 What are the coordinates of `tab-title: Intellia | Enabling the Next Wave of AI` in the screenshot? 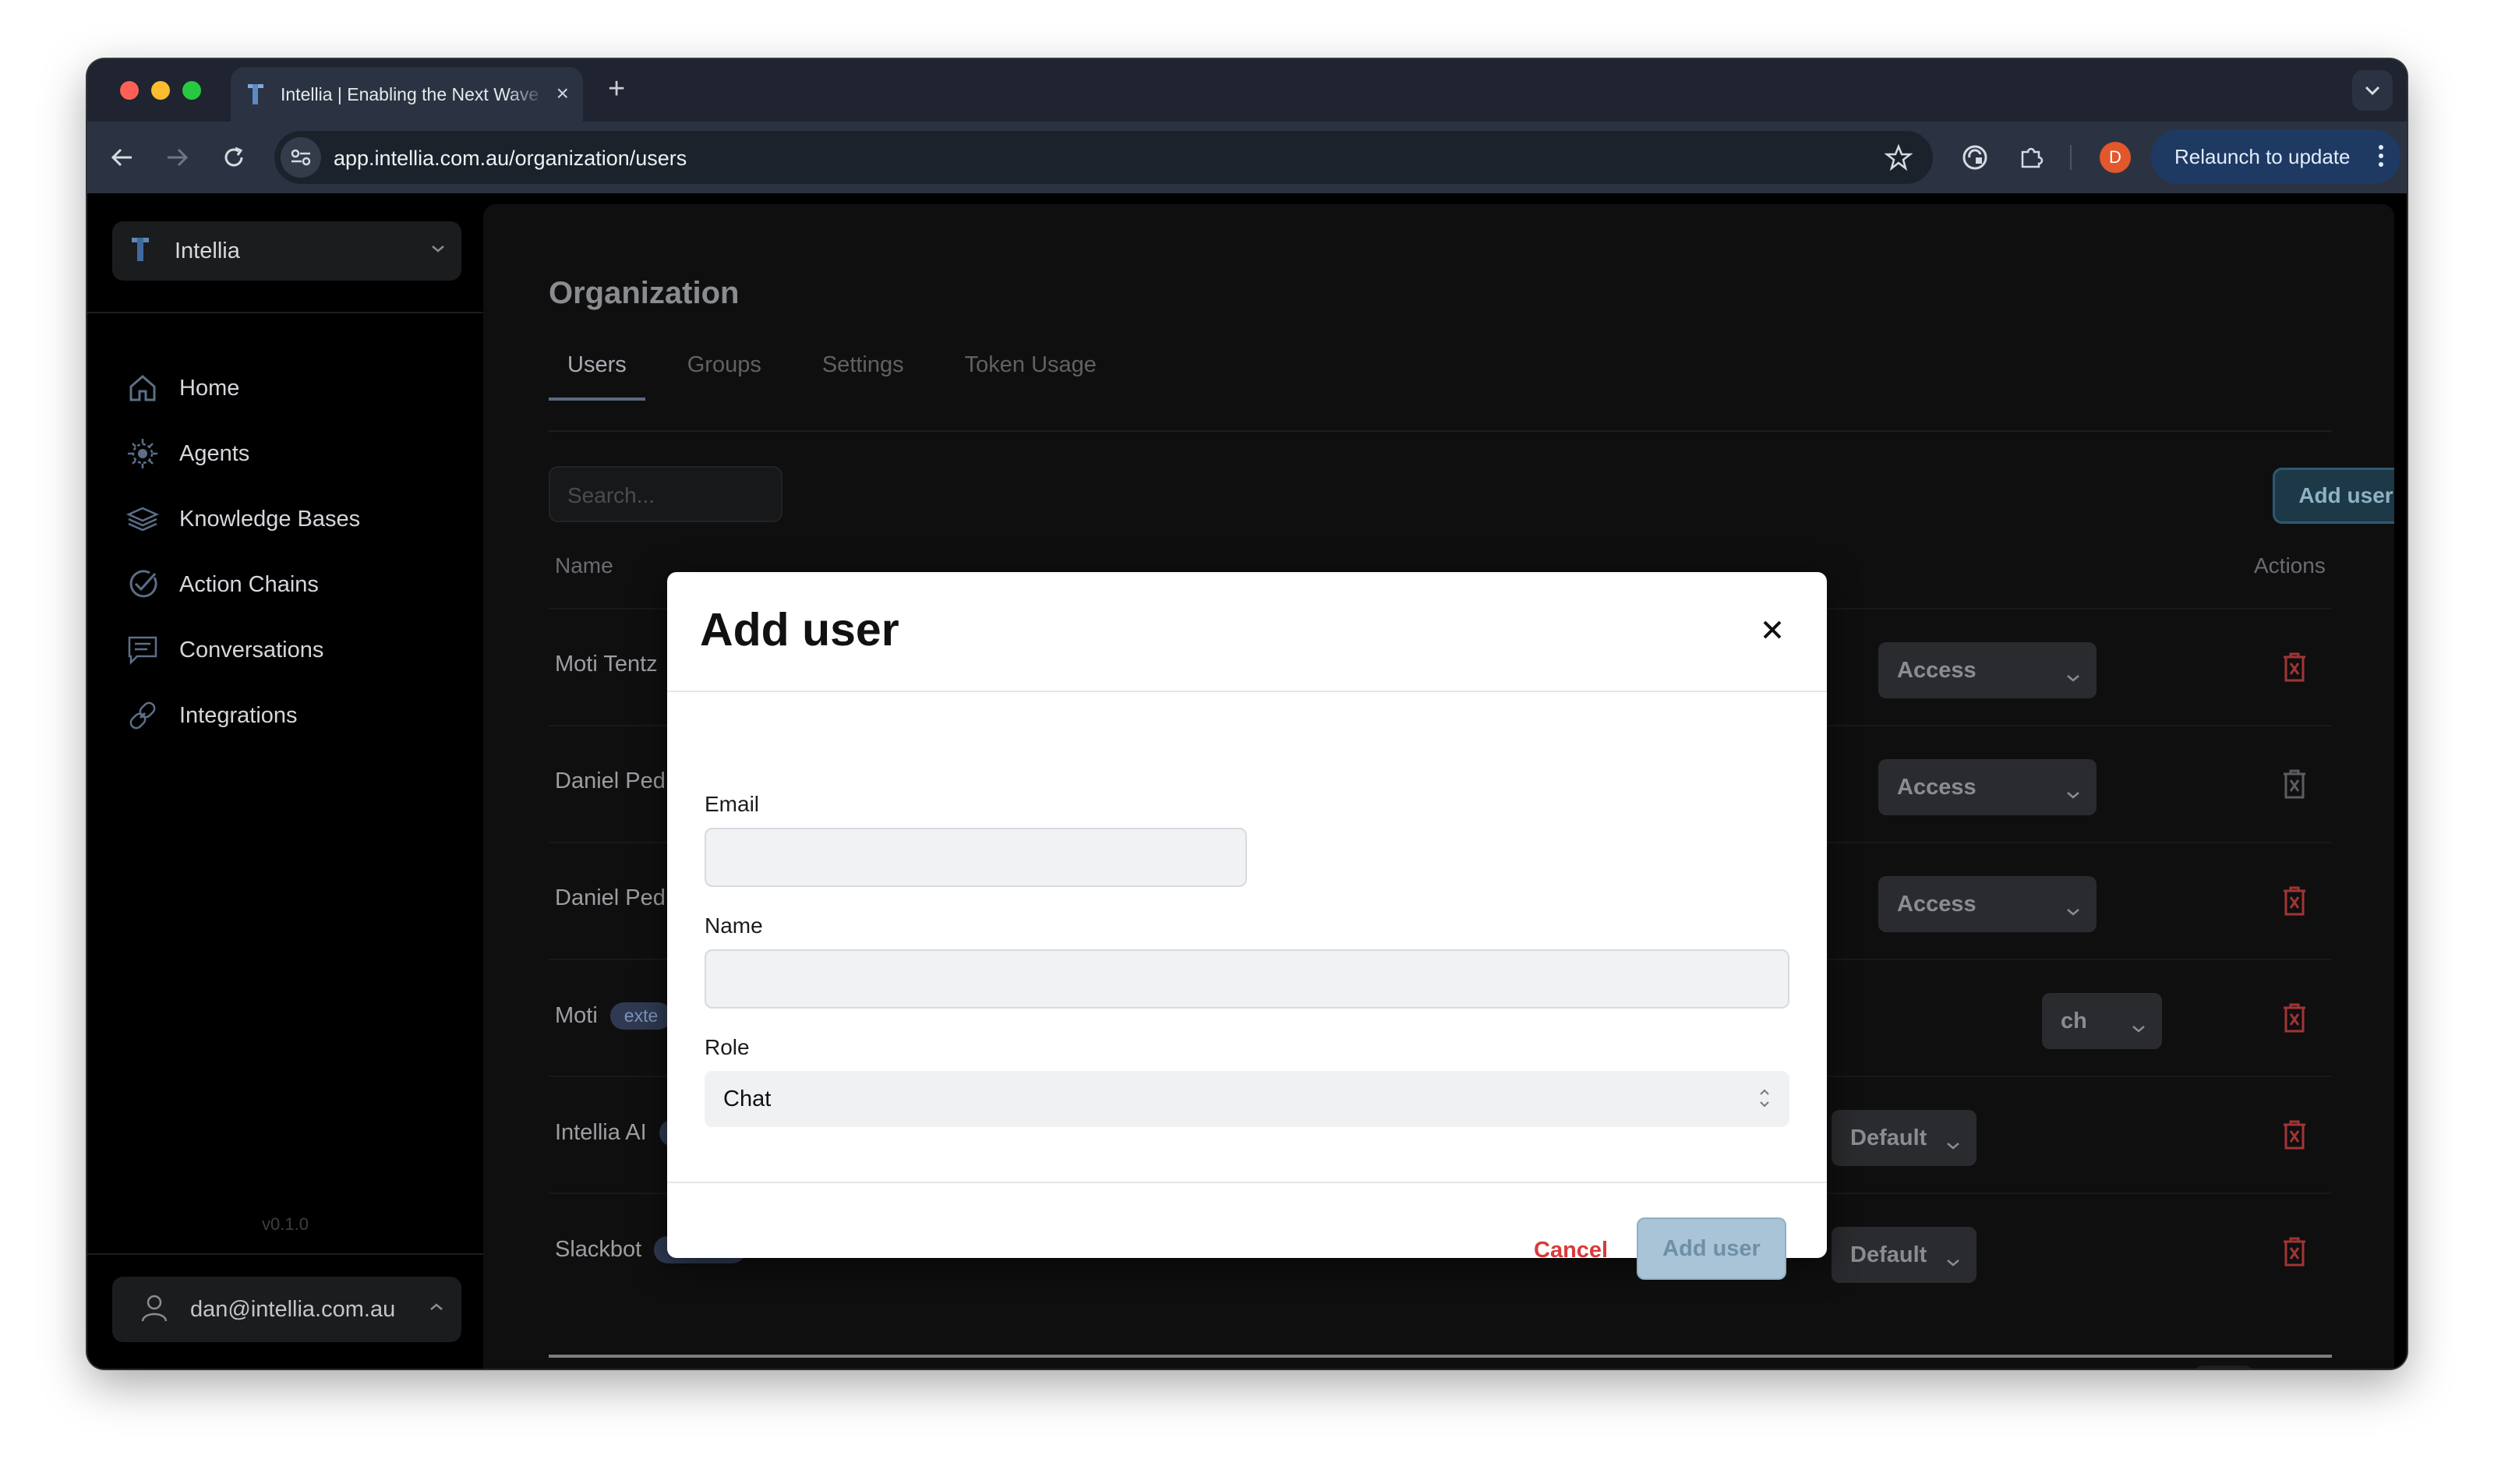 It's located at (413, 93).